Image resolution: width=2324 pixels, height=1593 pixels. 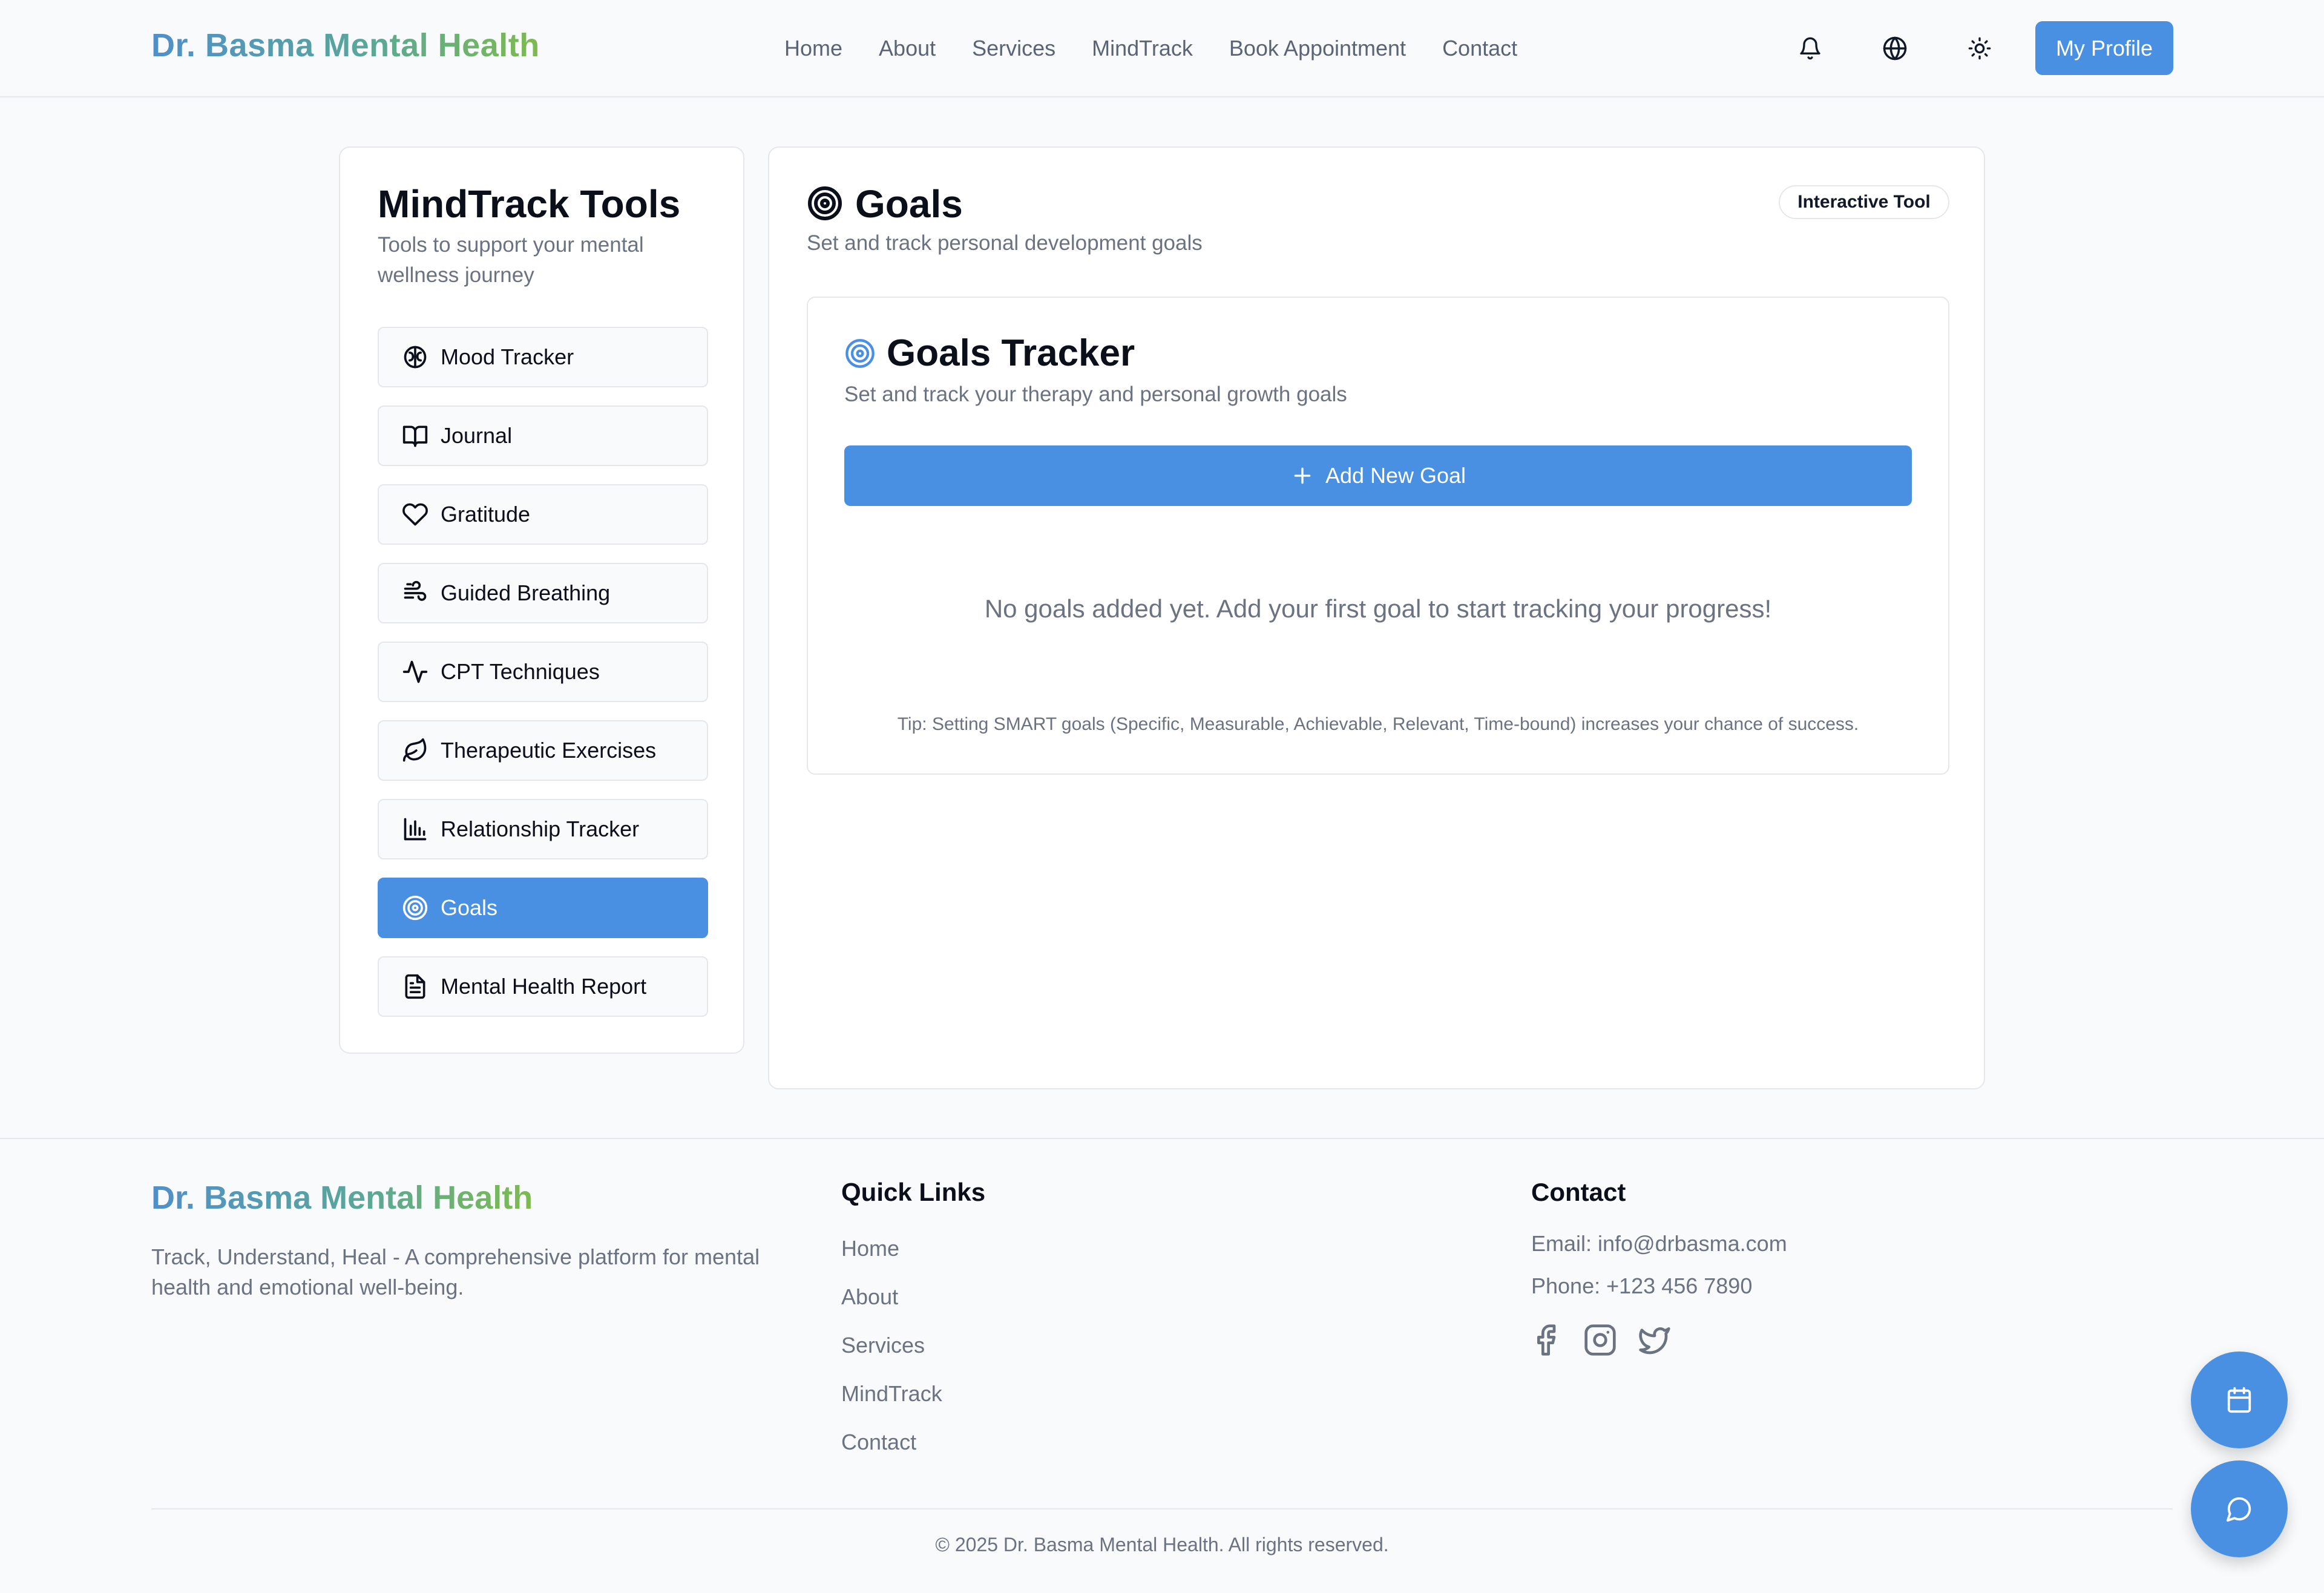 I want to click on book-appointment-fab, so click(x=2239, y=1400).